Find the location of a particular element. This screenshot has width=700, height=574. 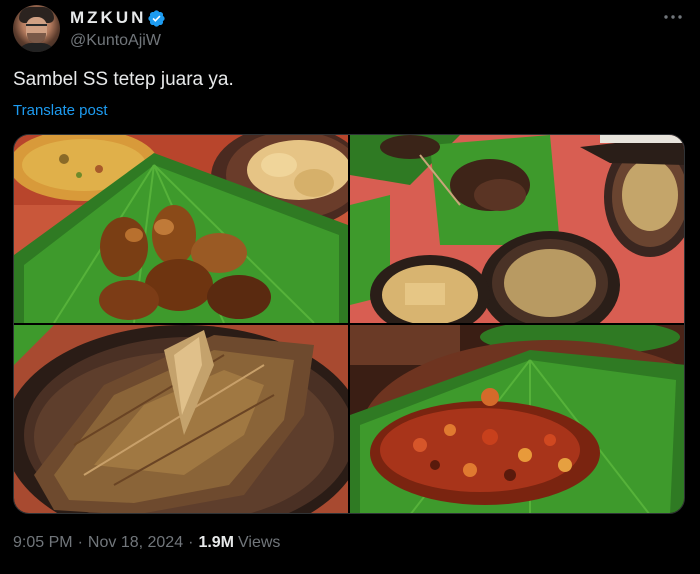

tweet-header: MZKUN @KuntoAjiW is located at coordinates (89, 28).